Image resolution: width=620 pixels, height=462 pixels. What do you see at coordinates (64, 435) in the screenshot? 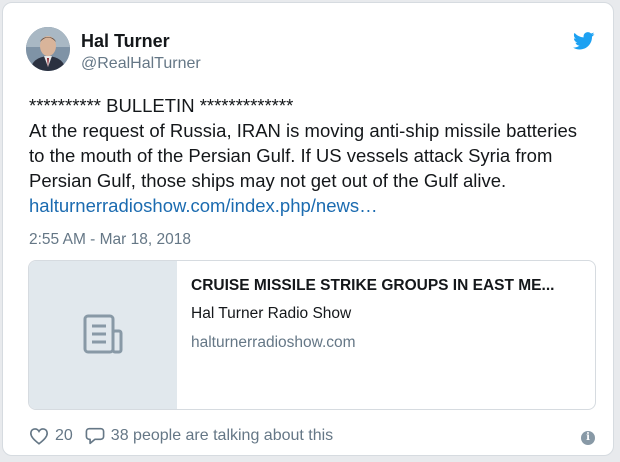
I see `like-count: 20` at bounding box center [64, 435].